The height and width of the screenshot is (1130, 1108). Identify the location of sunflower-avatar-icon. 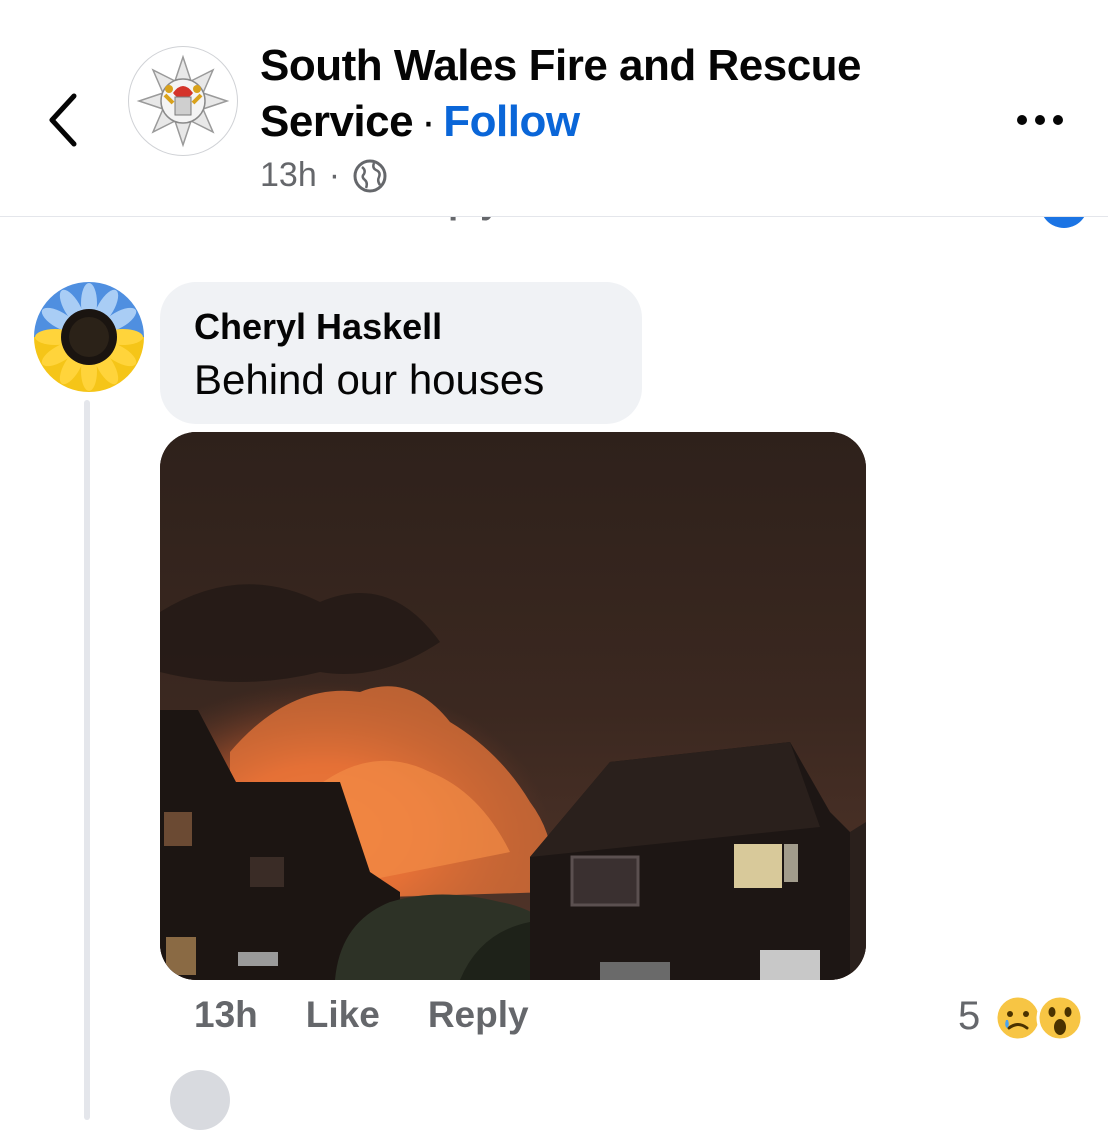
(89, 337).